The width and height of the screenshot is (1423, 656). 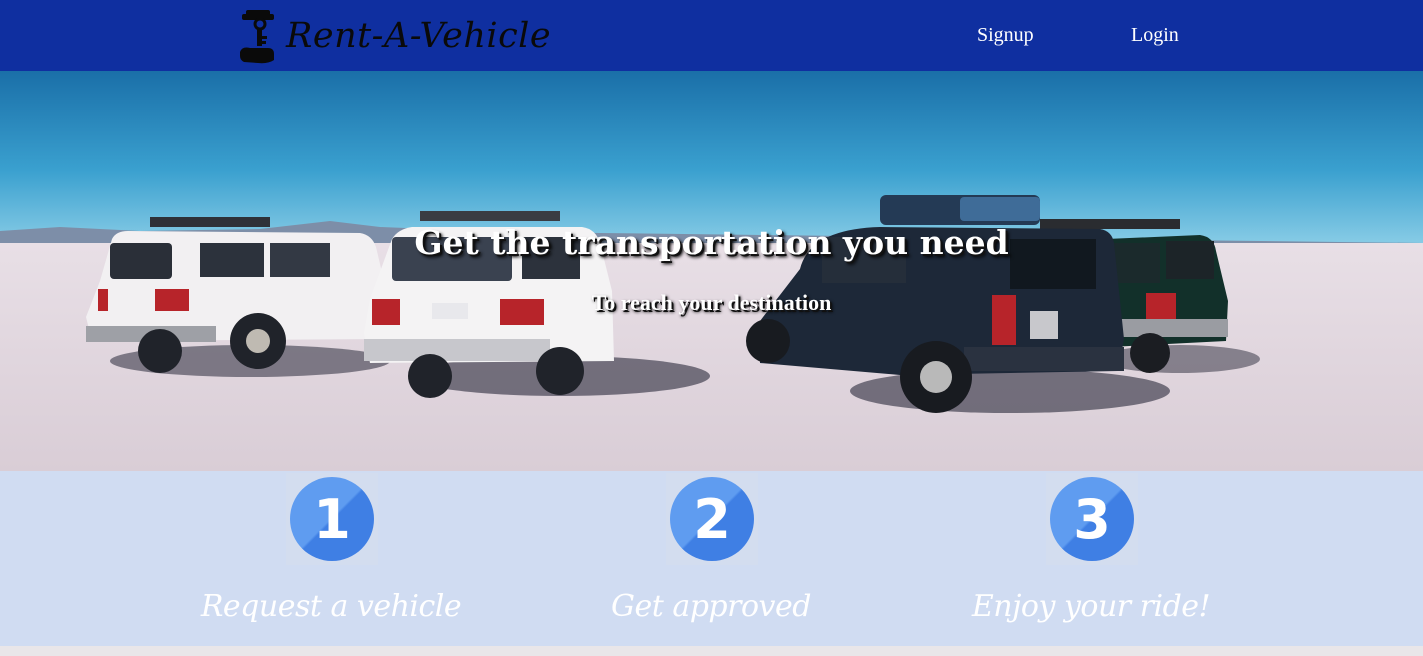 I want to click on step-label: Enjoy your ride!, so click(x=1091, y=606).